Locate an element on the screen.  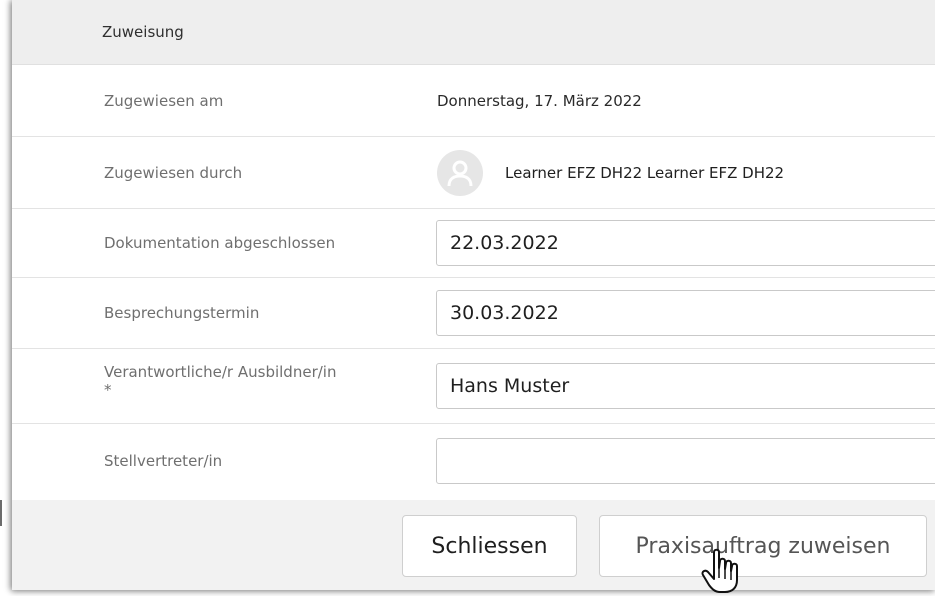
dialog-footer: Schliessen Praxisauftrag zuweisen is located at coordinates (473, 545).